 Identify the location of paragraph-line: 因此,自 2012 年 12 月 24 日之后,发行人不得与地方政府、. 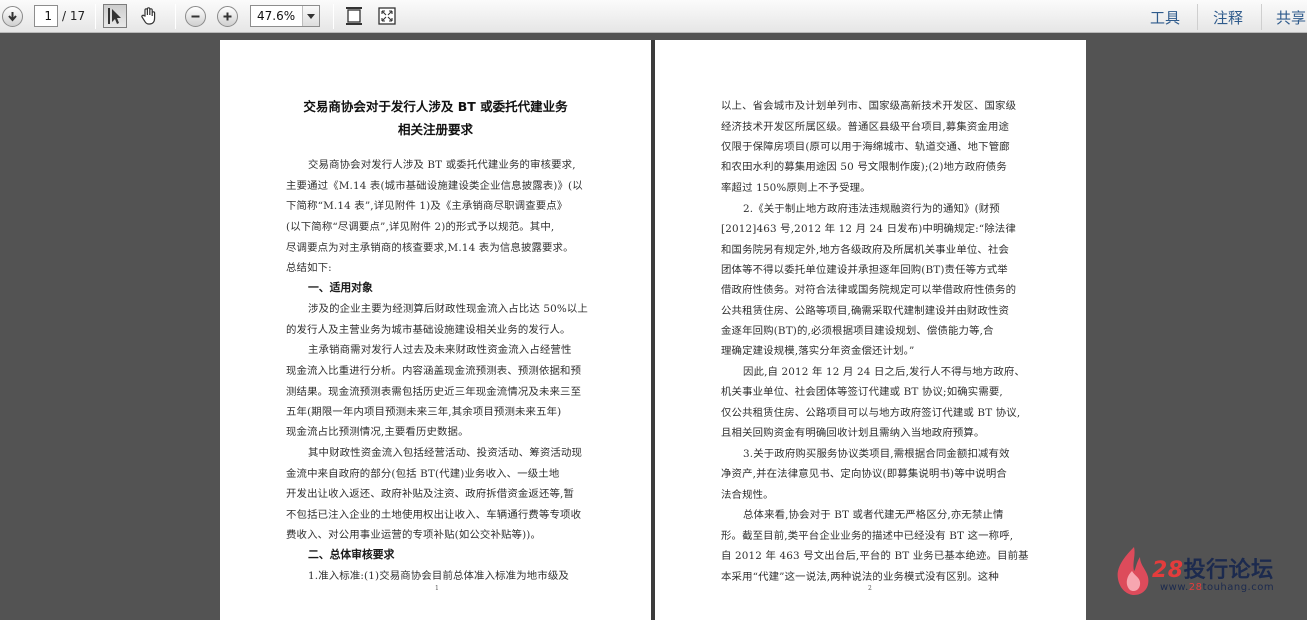
(884, 372).